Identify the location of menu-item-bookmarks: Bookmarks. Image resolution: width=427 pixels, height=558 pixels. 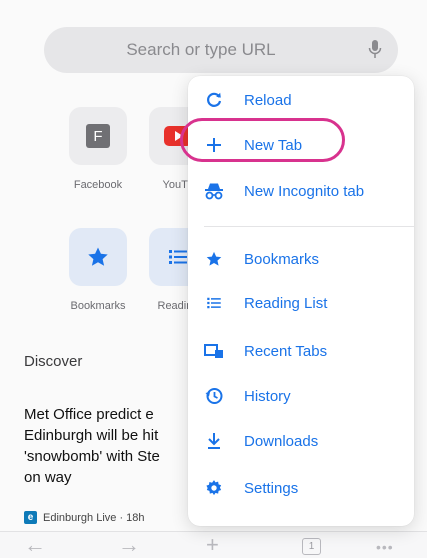
(301, 259).